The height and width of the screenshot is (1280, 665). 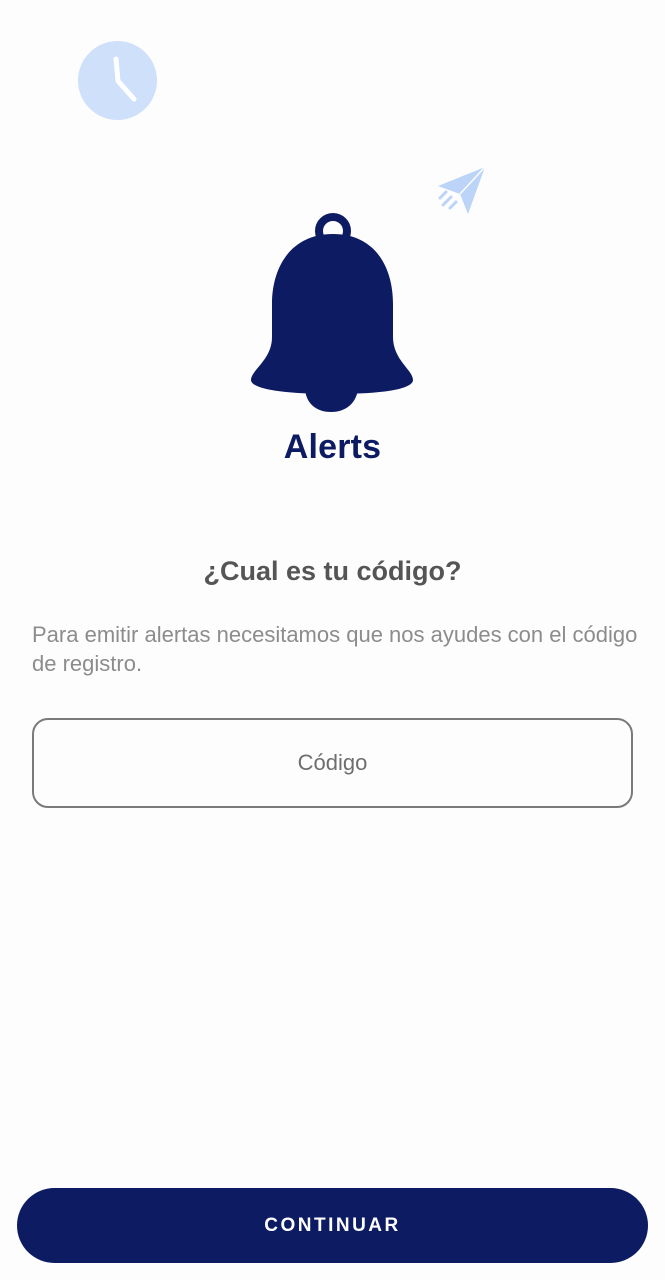 What do you see at coordinates (117, 80) in the screenshot?
I see `clock-icon` at bounding box center [117, 80].